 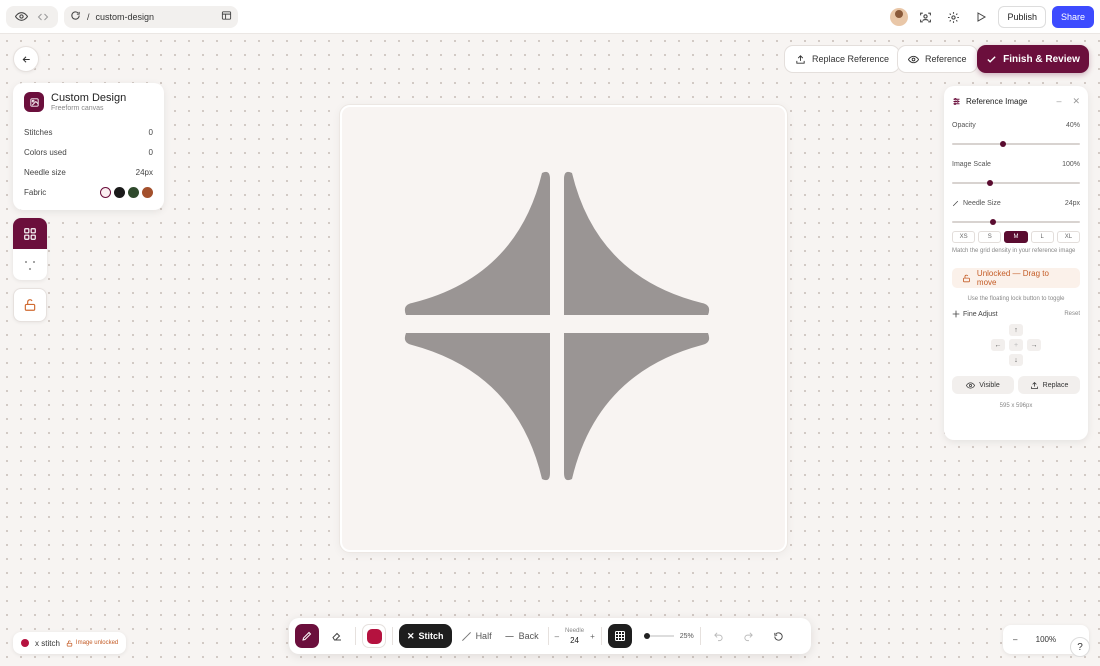 What do you see at coordinates (1016, 222) in the screenshot?
I see `needle-size-slider` at bounding box center [1016, 222].